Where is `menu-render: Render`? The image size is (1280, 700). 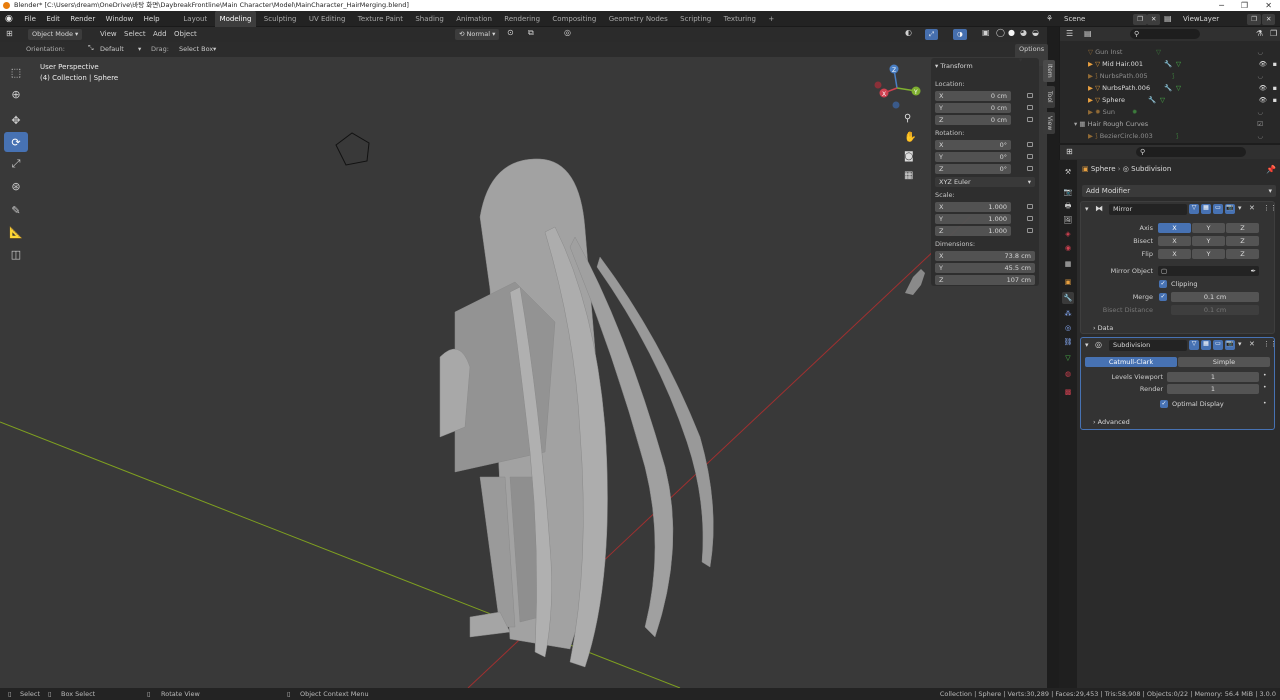
menu-render: Render is located at coordinates (82, 19).